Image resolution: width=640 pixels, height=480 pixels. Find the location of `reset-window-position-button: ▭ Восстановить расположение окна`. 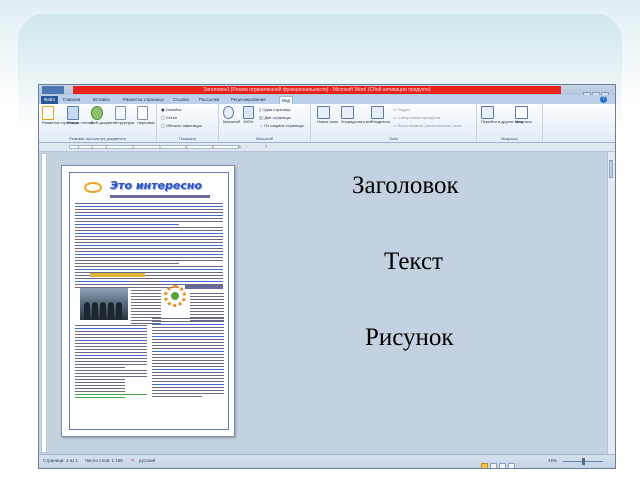

reset-window-position-button: ▭ Восстановить расположение окна is located at coordinates (427, 125).